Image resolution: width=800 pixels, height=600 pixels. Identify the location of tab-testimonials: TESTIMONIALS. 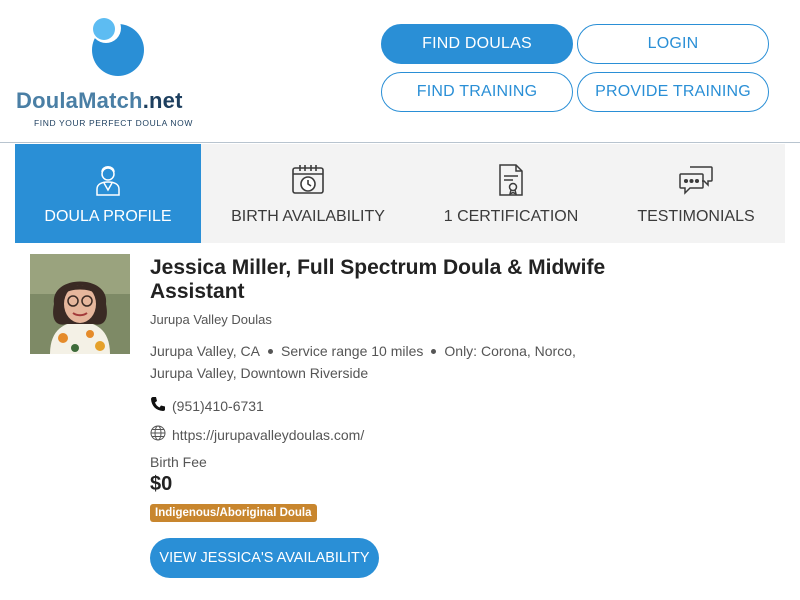
(696, 193).